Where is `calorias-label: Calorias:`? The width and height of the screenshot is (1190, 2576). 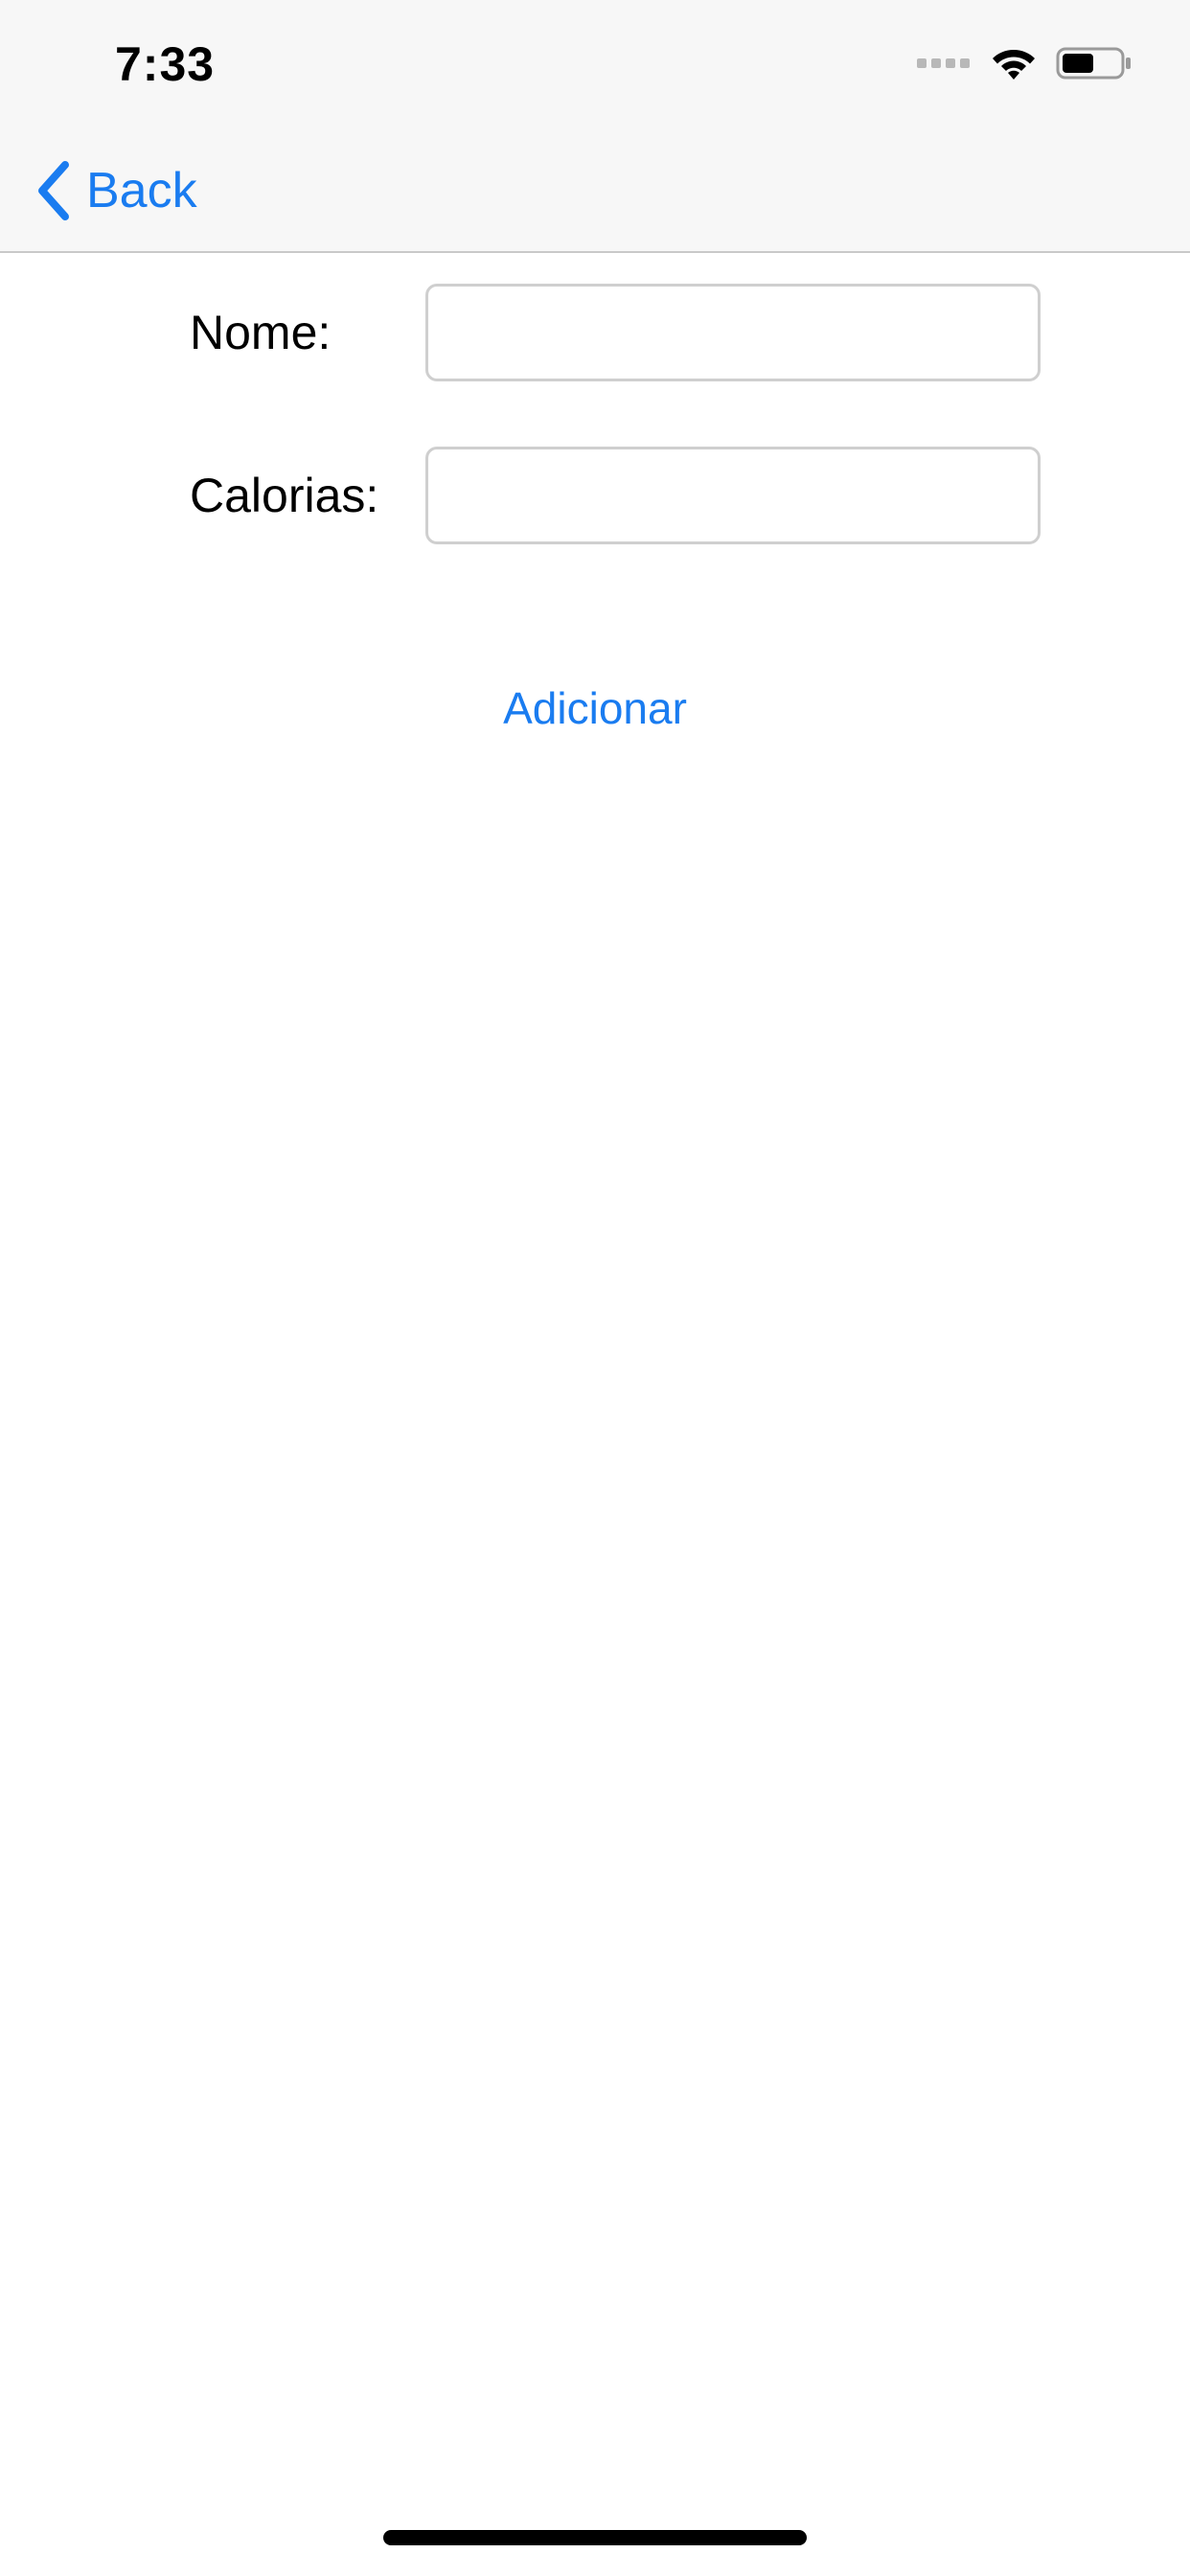 calorias-label: Calorias: is located at coordinates (285, 495).